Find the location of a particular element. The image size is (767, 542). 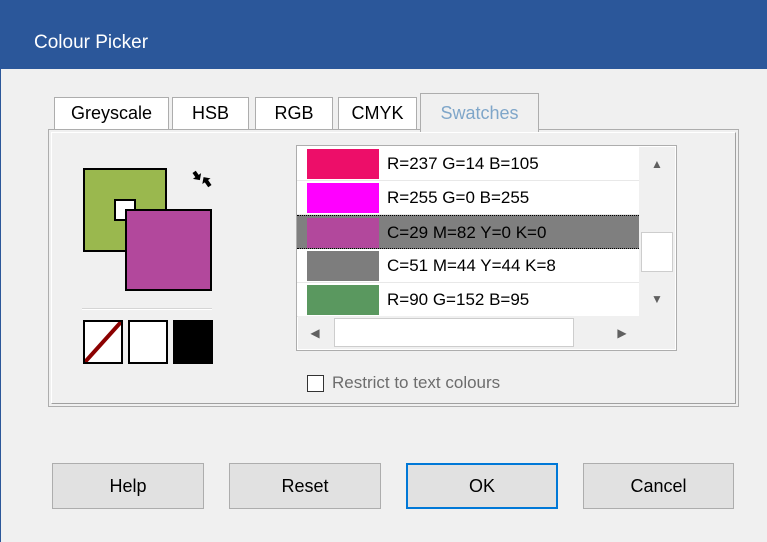

vertical-scrollbar: ▲ ▼ is located at coordinates (657, 231).